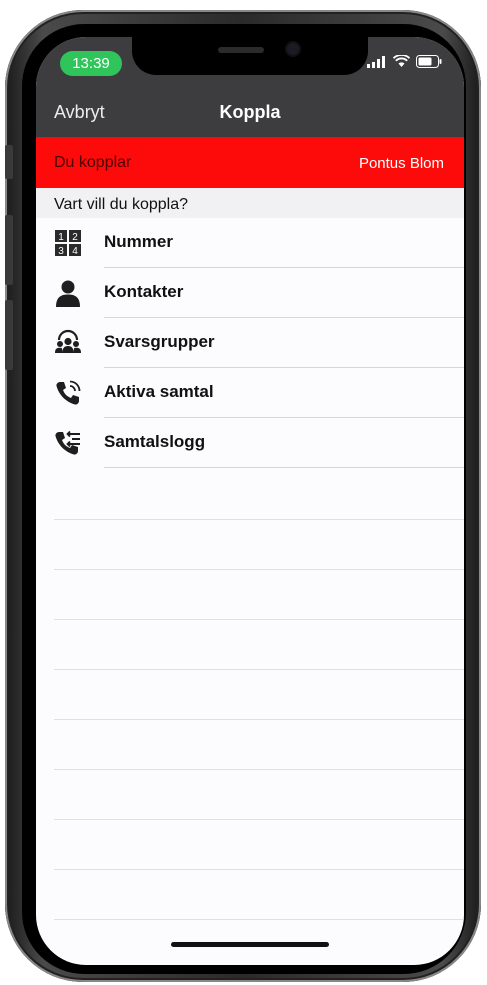 Image resolution: width=487 pixels, height=985 pixels. What do you see at coordinates (155, 441) in the screenshot?
I see `option-label: Samtalslogg` at bounding box center [155, 441].